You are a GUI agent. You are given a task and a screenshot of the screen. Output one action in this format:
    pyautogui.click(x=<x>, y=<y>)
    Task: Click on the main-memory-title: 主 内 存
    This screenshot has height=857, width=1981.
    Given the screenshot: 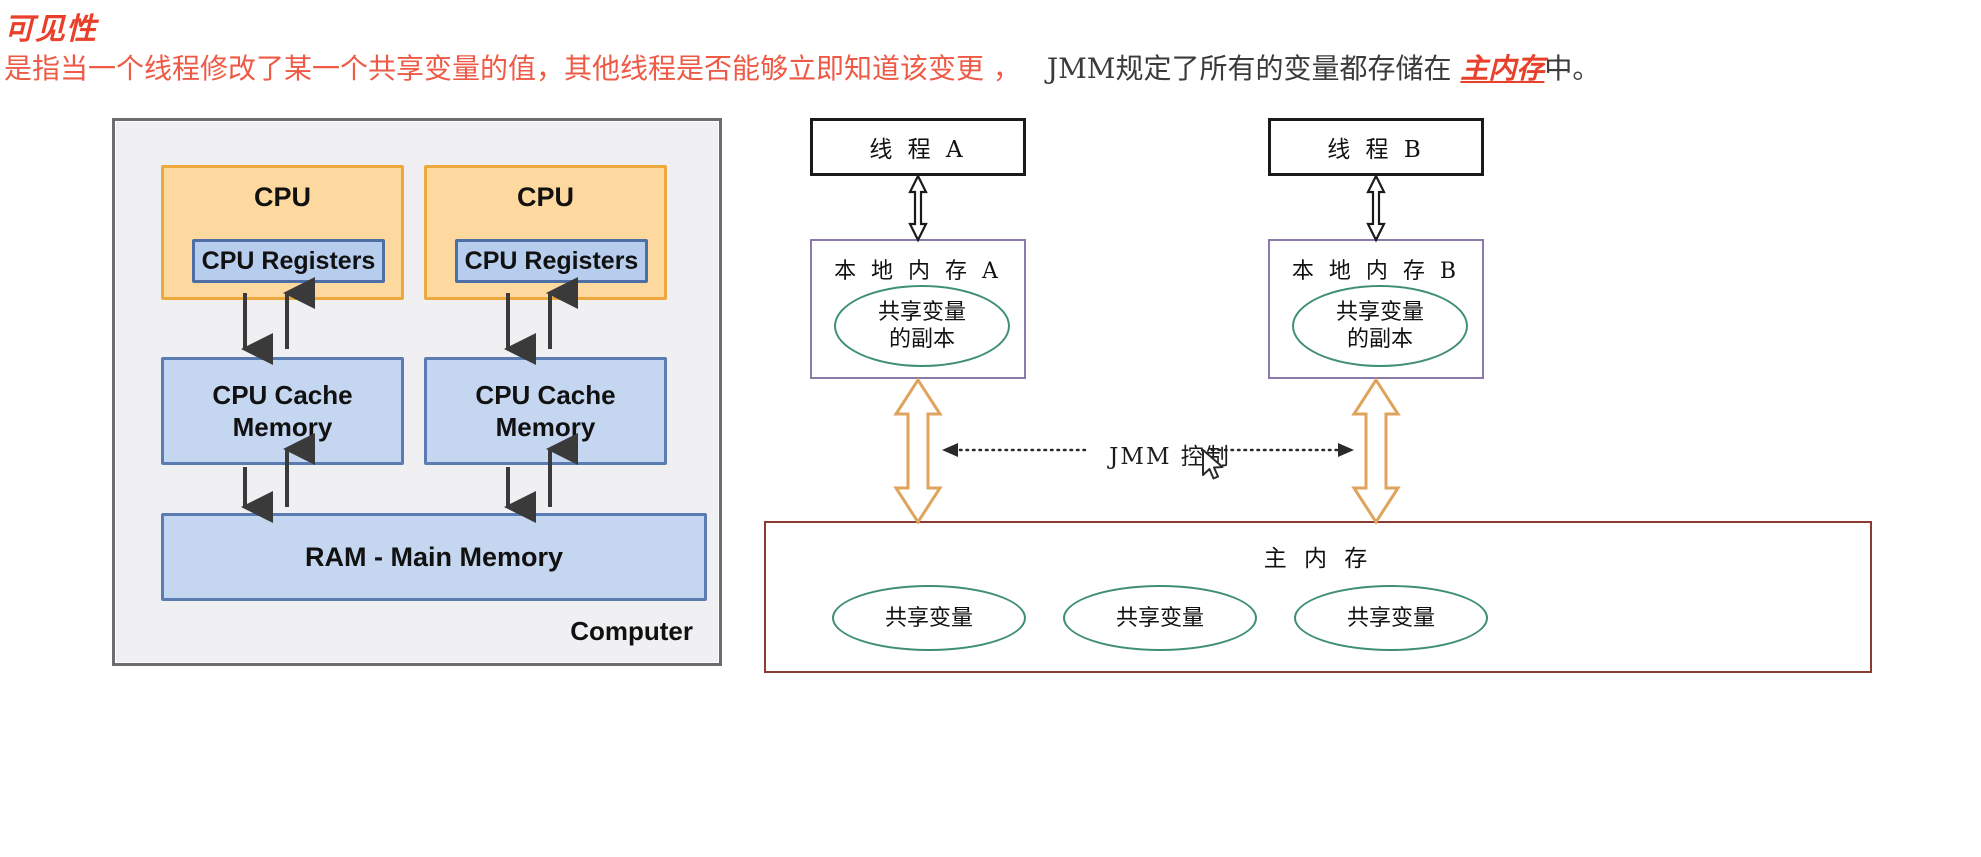 What is the action you would take?
    pyautogui.click(x=1318, y=559)
    